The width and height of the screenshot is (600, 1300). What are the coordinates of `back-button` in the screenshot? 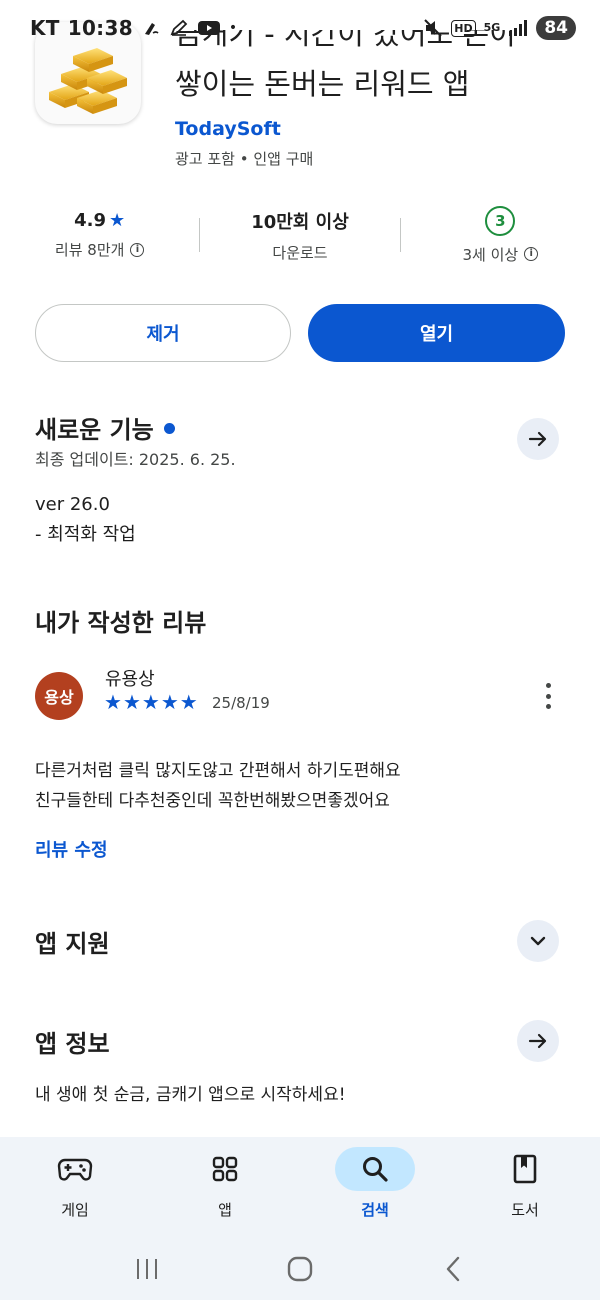 It's located at (453, 1269).